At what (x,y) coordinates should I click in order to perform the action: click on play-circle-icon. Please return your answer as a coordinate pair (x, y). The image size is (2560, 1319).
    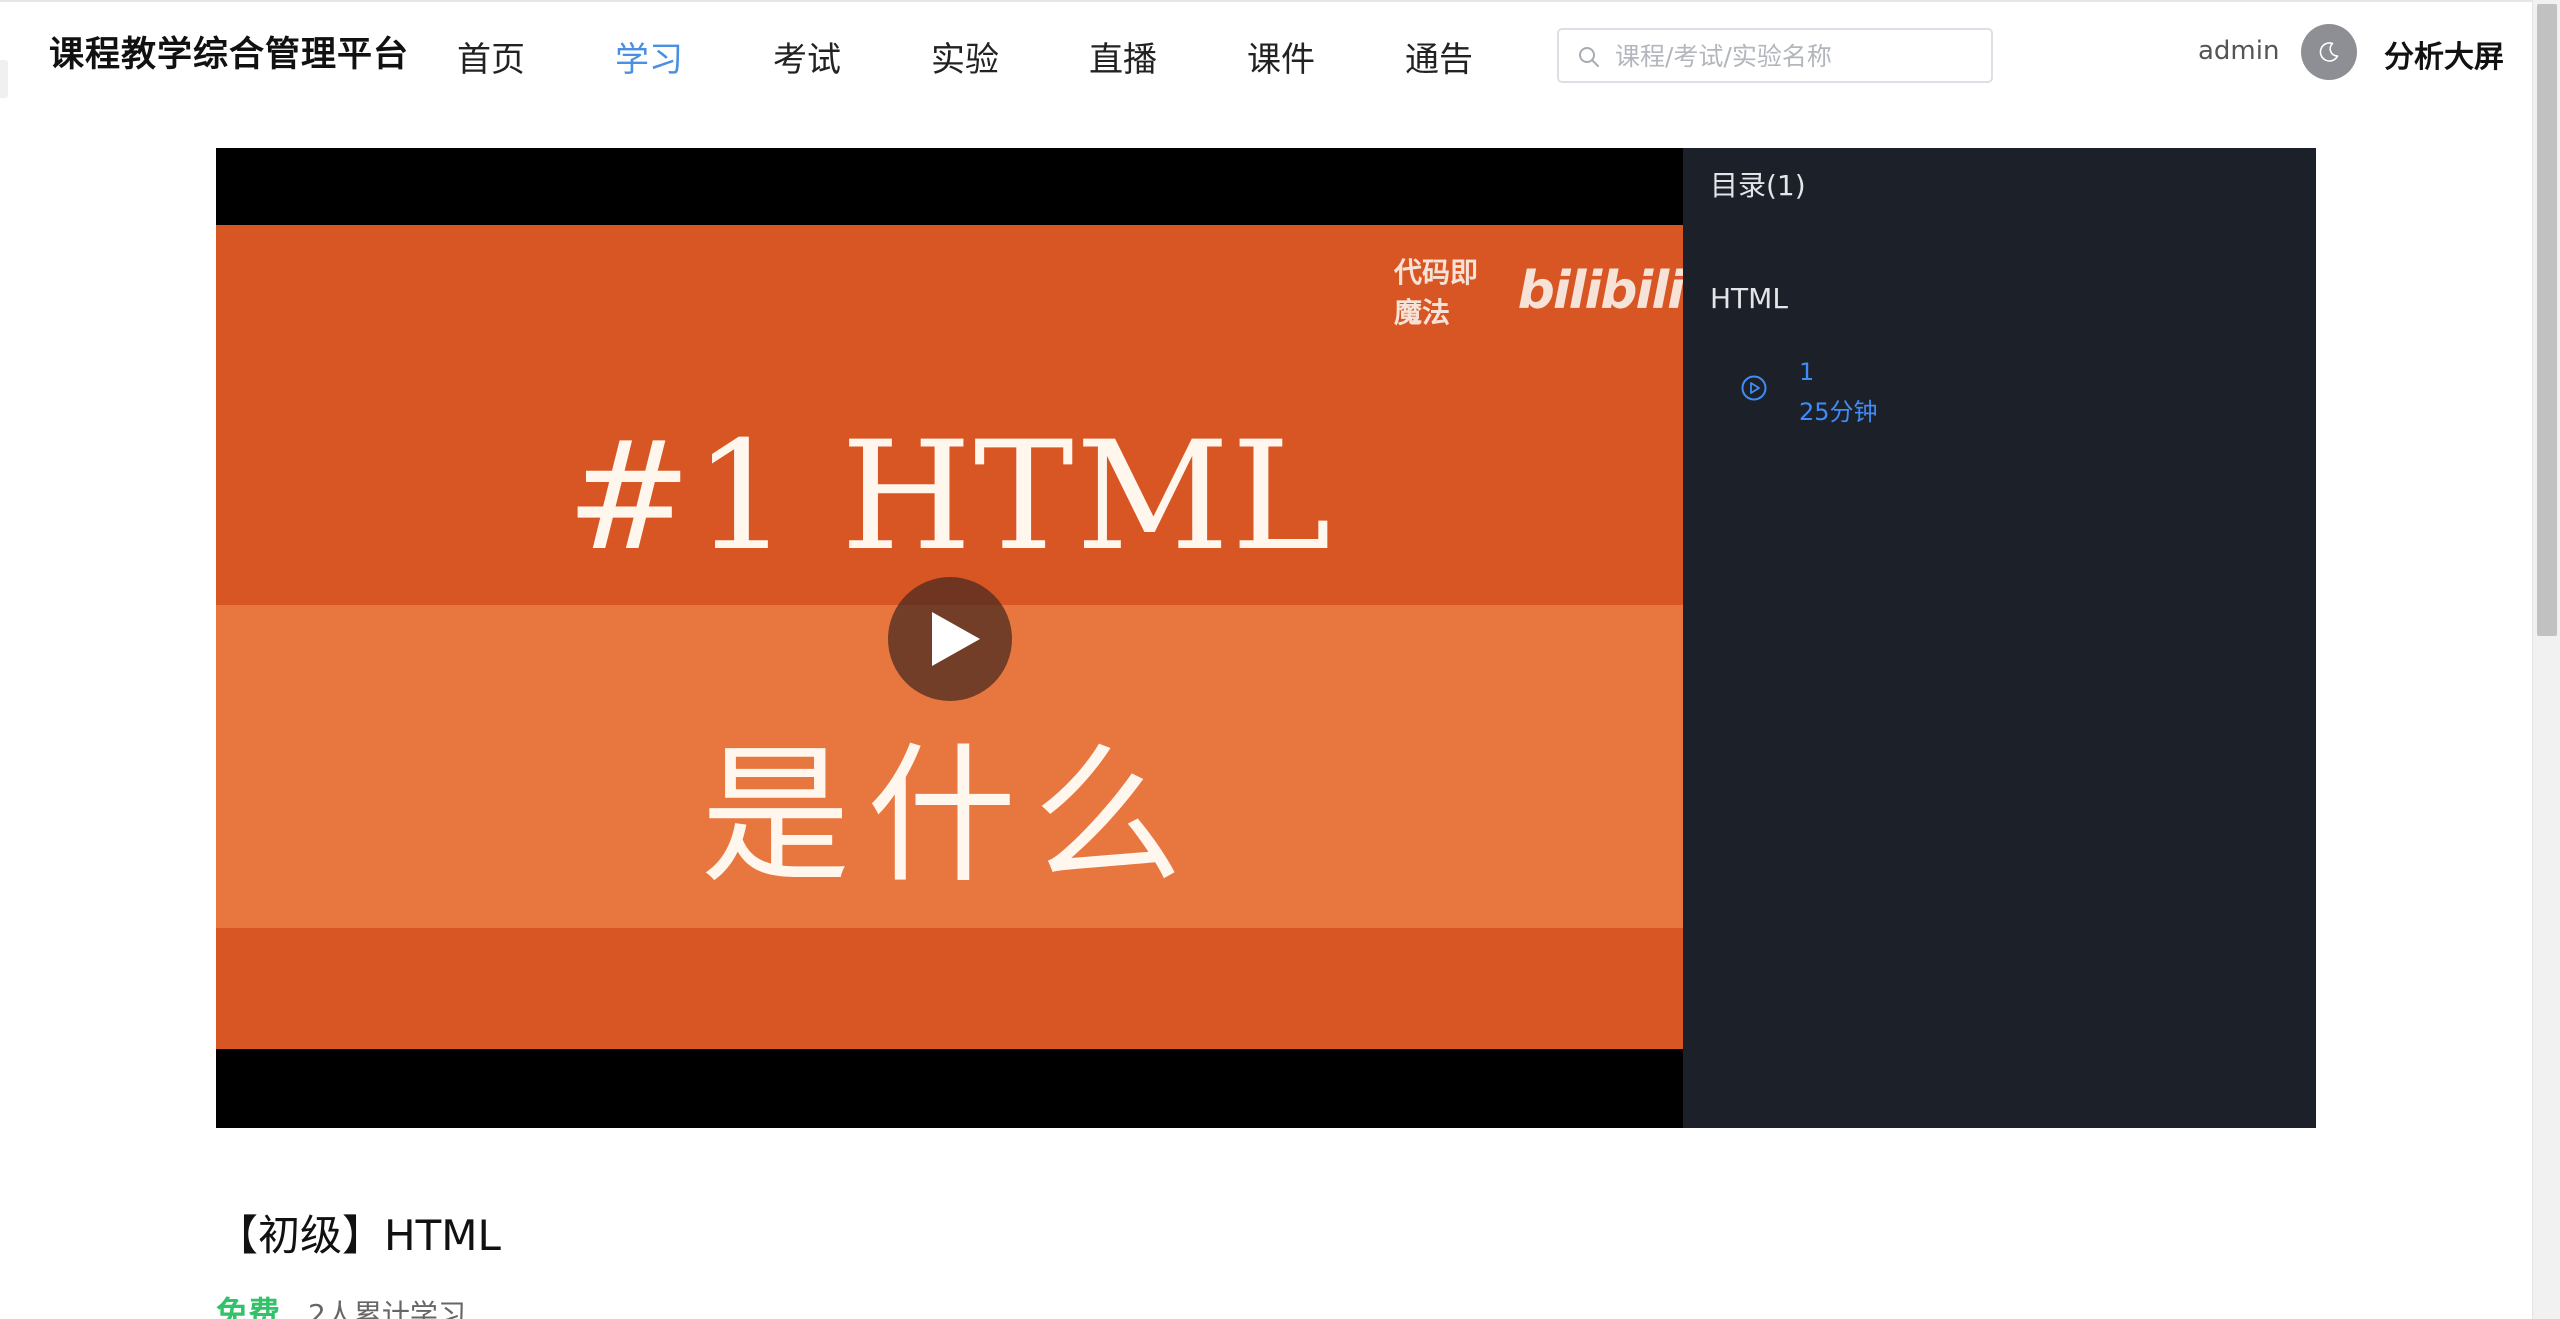
    Looking at the image, I should click on (1754, 388).